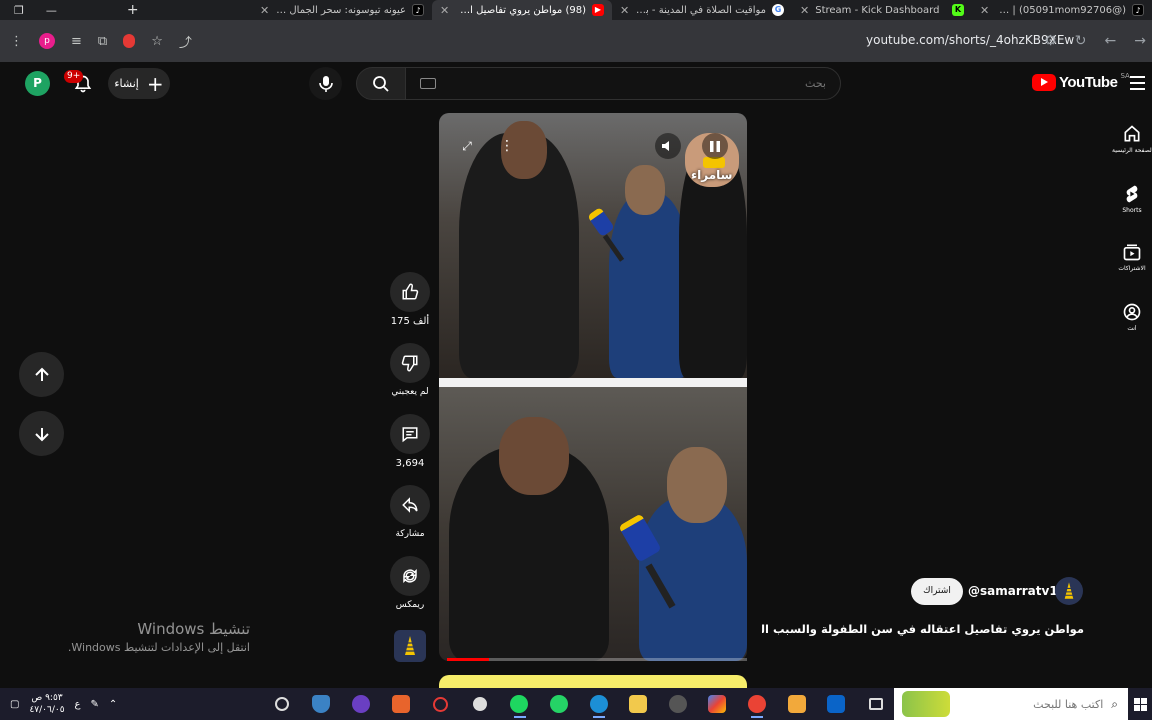 This screenshot has width=1152, height=720. What do you see at coordinates (1137, 83) in the screenshot?
I see `guide-menu-icon` at bounding box center [1137, 83].